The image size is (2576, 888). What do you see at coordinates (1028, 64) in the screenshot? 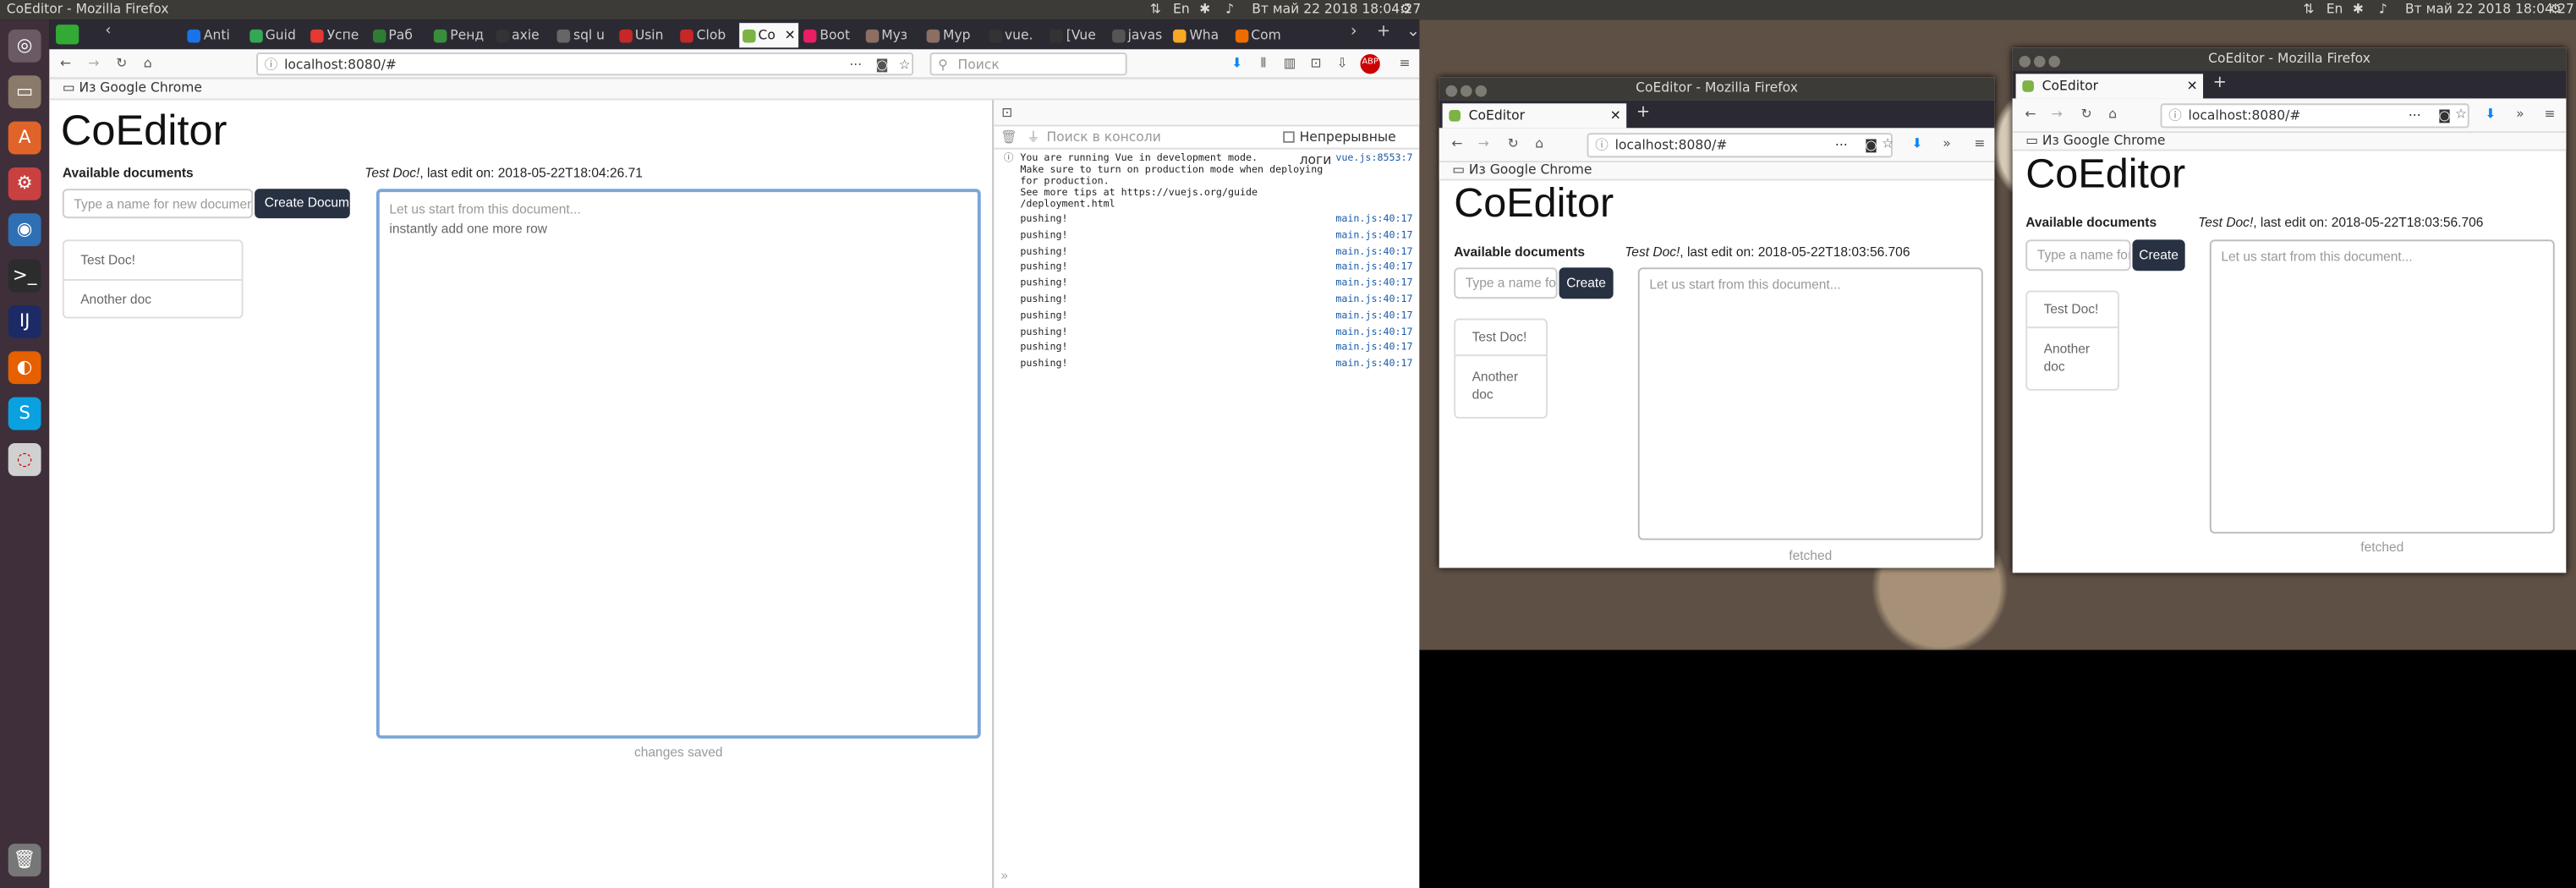
I see `search-box: ⚲ Поиск` at bounding box center [1028, 64].